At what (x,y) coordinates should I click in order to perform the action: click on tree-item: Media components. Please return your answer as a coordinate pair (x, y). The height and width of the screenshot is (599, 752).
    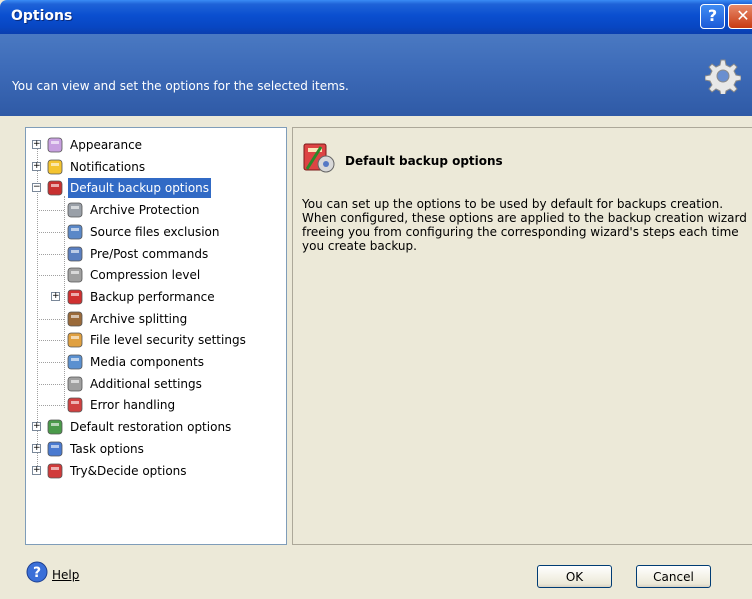
    Looking at the image, I should click on (155, 362).